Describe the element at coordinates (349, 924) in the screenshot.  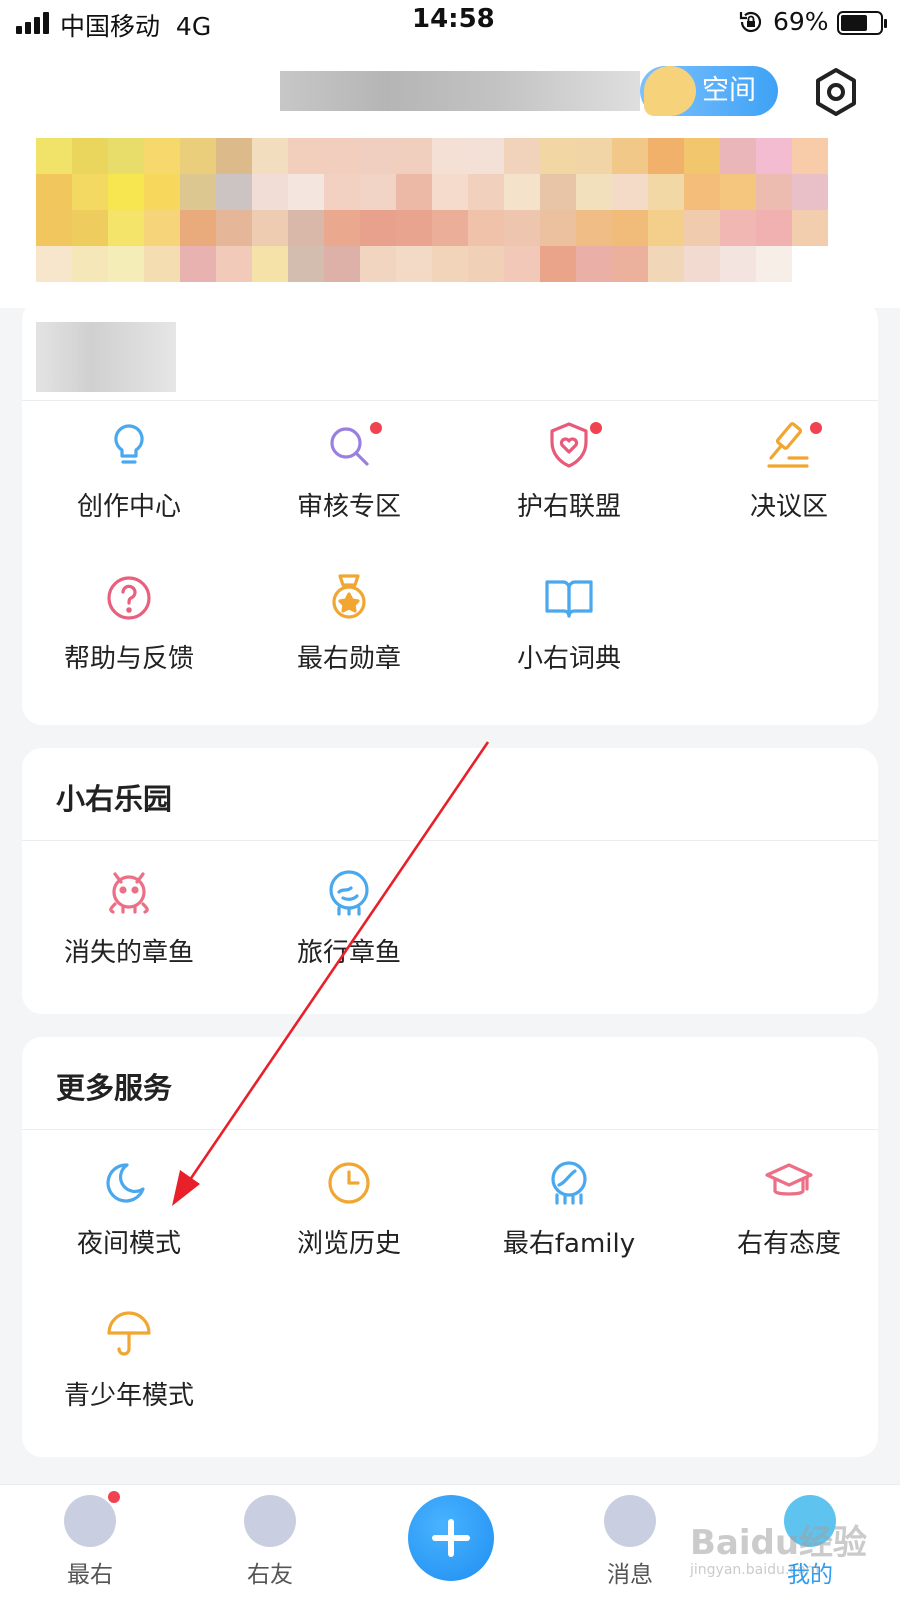
I see `grid-item-travel-octopus: 旅行章鱼` at that location.